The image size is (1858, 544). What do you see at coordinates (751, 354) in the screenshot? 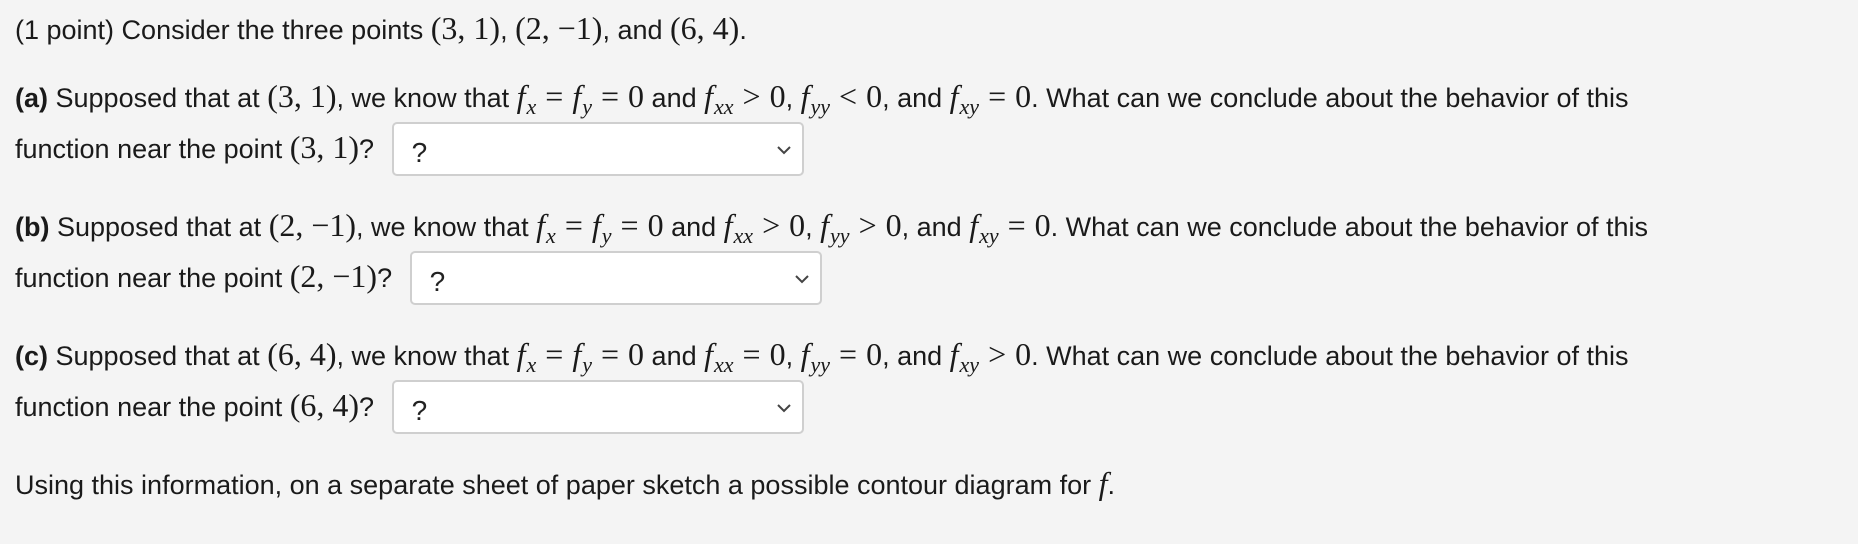
I see `fxx-relation: =` at bounding box center [751, 354].